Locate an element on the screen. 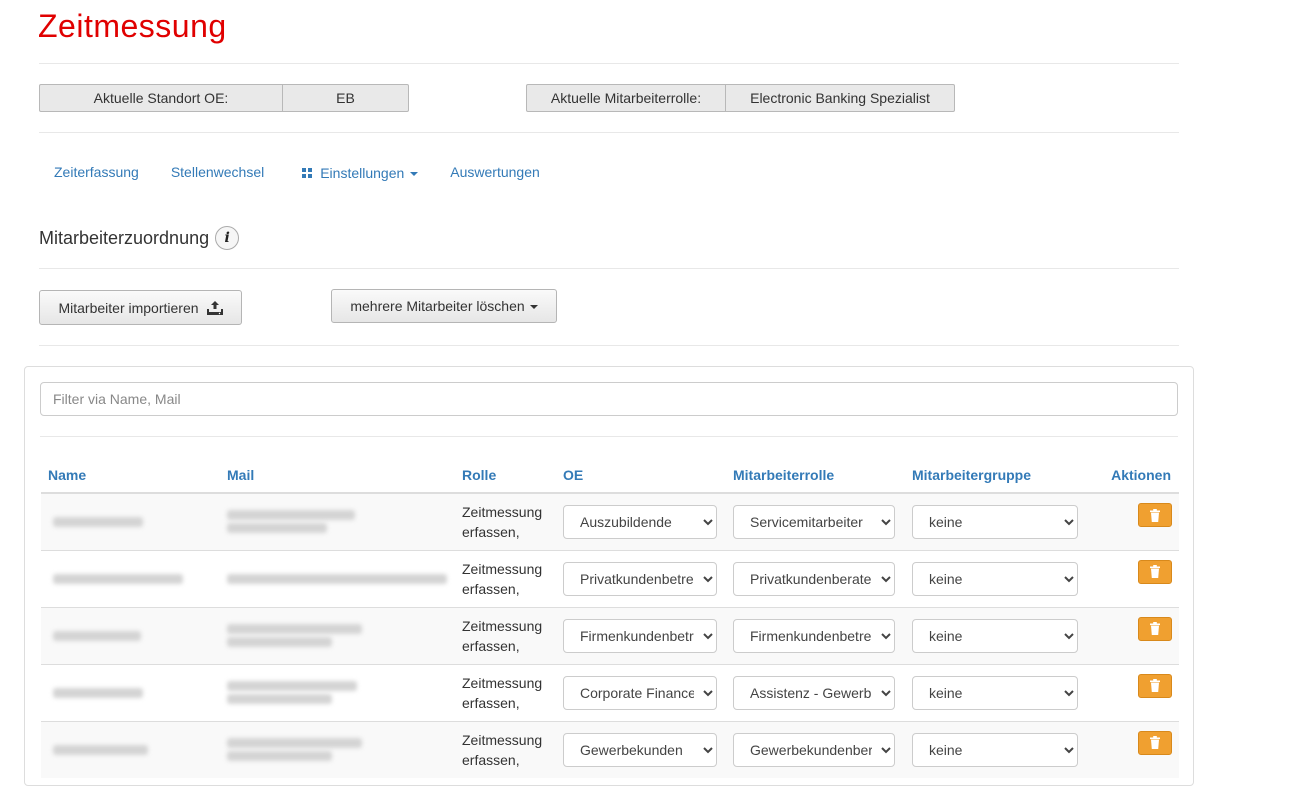  page-title: Zeitmessung is located at coordinates (132, 26).